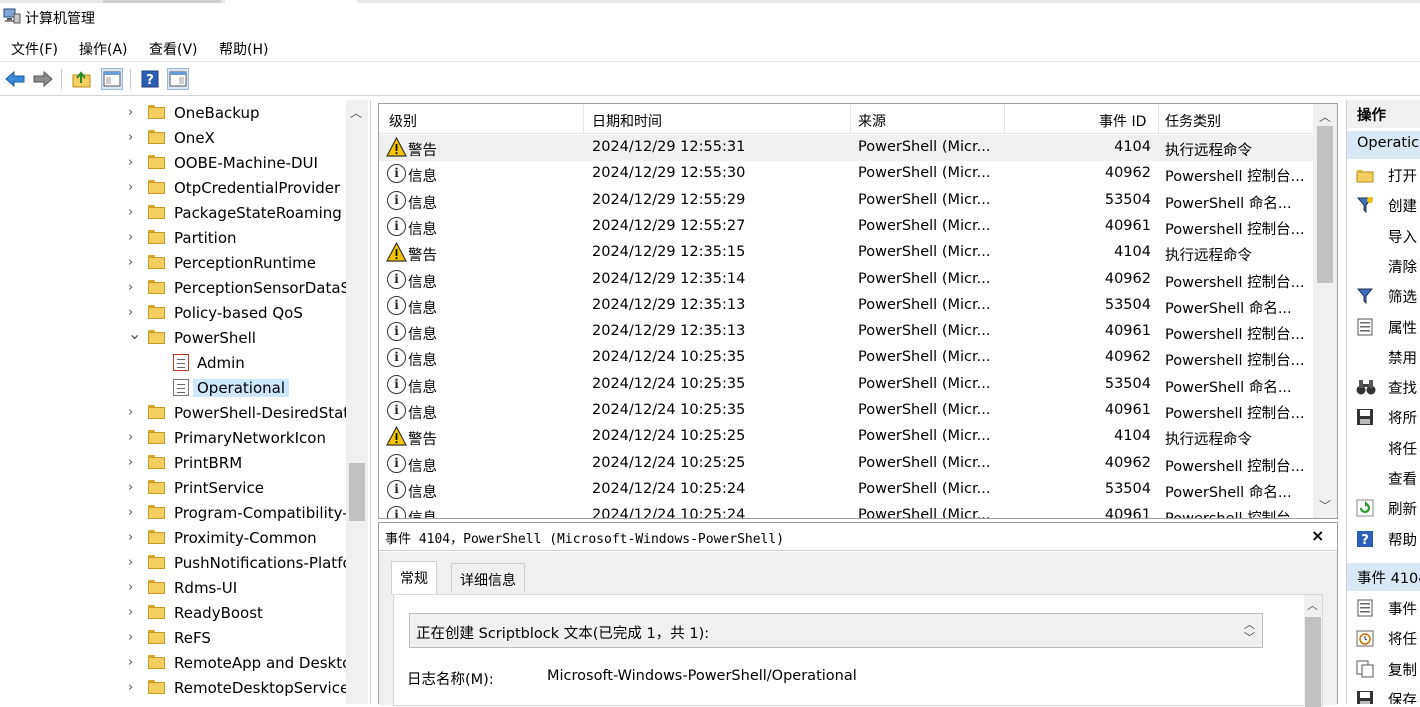 This screenshot has height=707, width=1420. I want to click on tree-item: › Policy-based QoS, so click(173, 313).